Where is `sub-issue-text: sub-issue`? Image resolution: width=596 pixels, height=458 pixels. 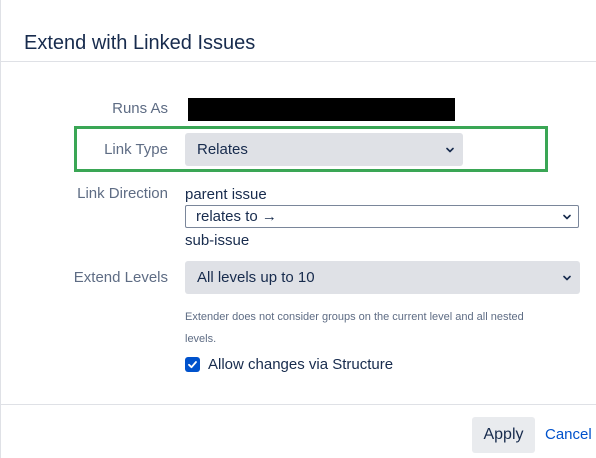 sub-issue-text: sub-issue is located at coordinates (217, 240).